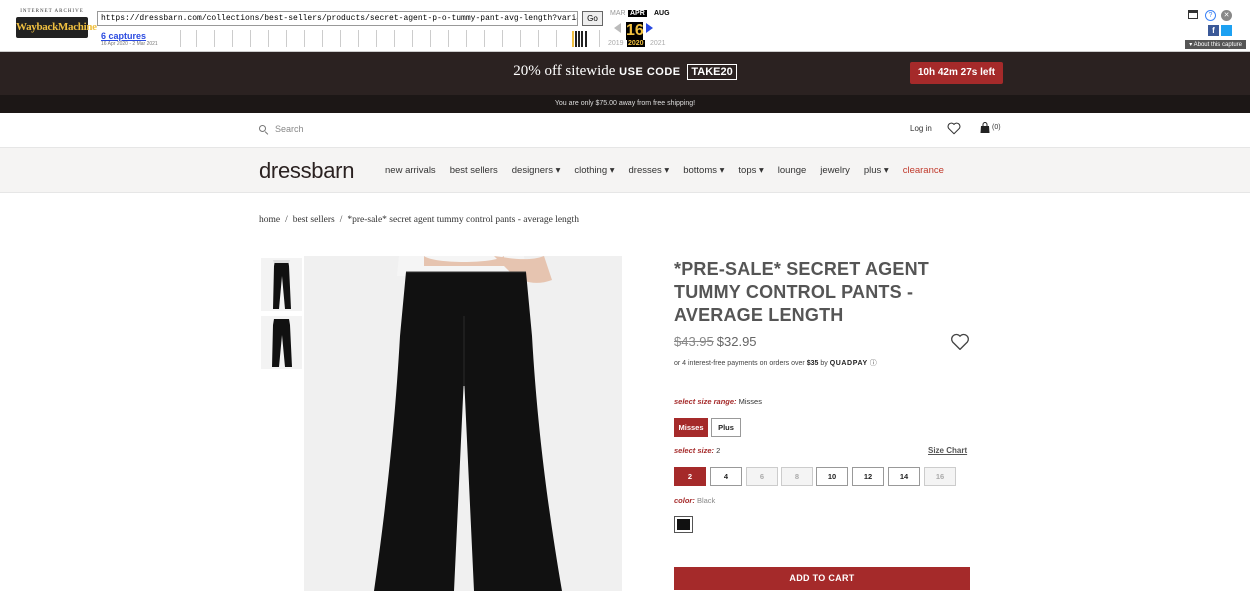 The image size is (1250, 591). I want to click on promo-text: 20% off sitewide USE CODE TAKE20, so click(625, 71).